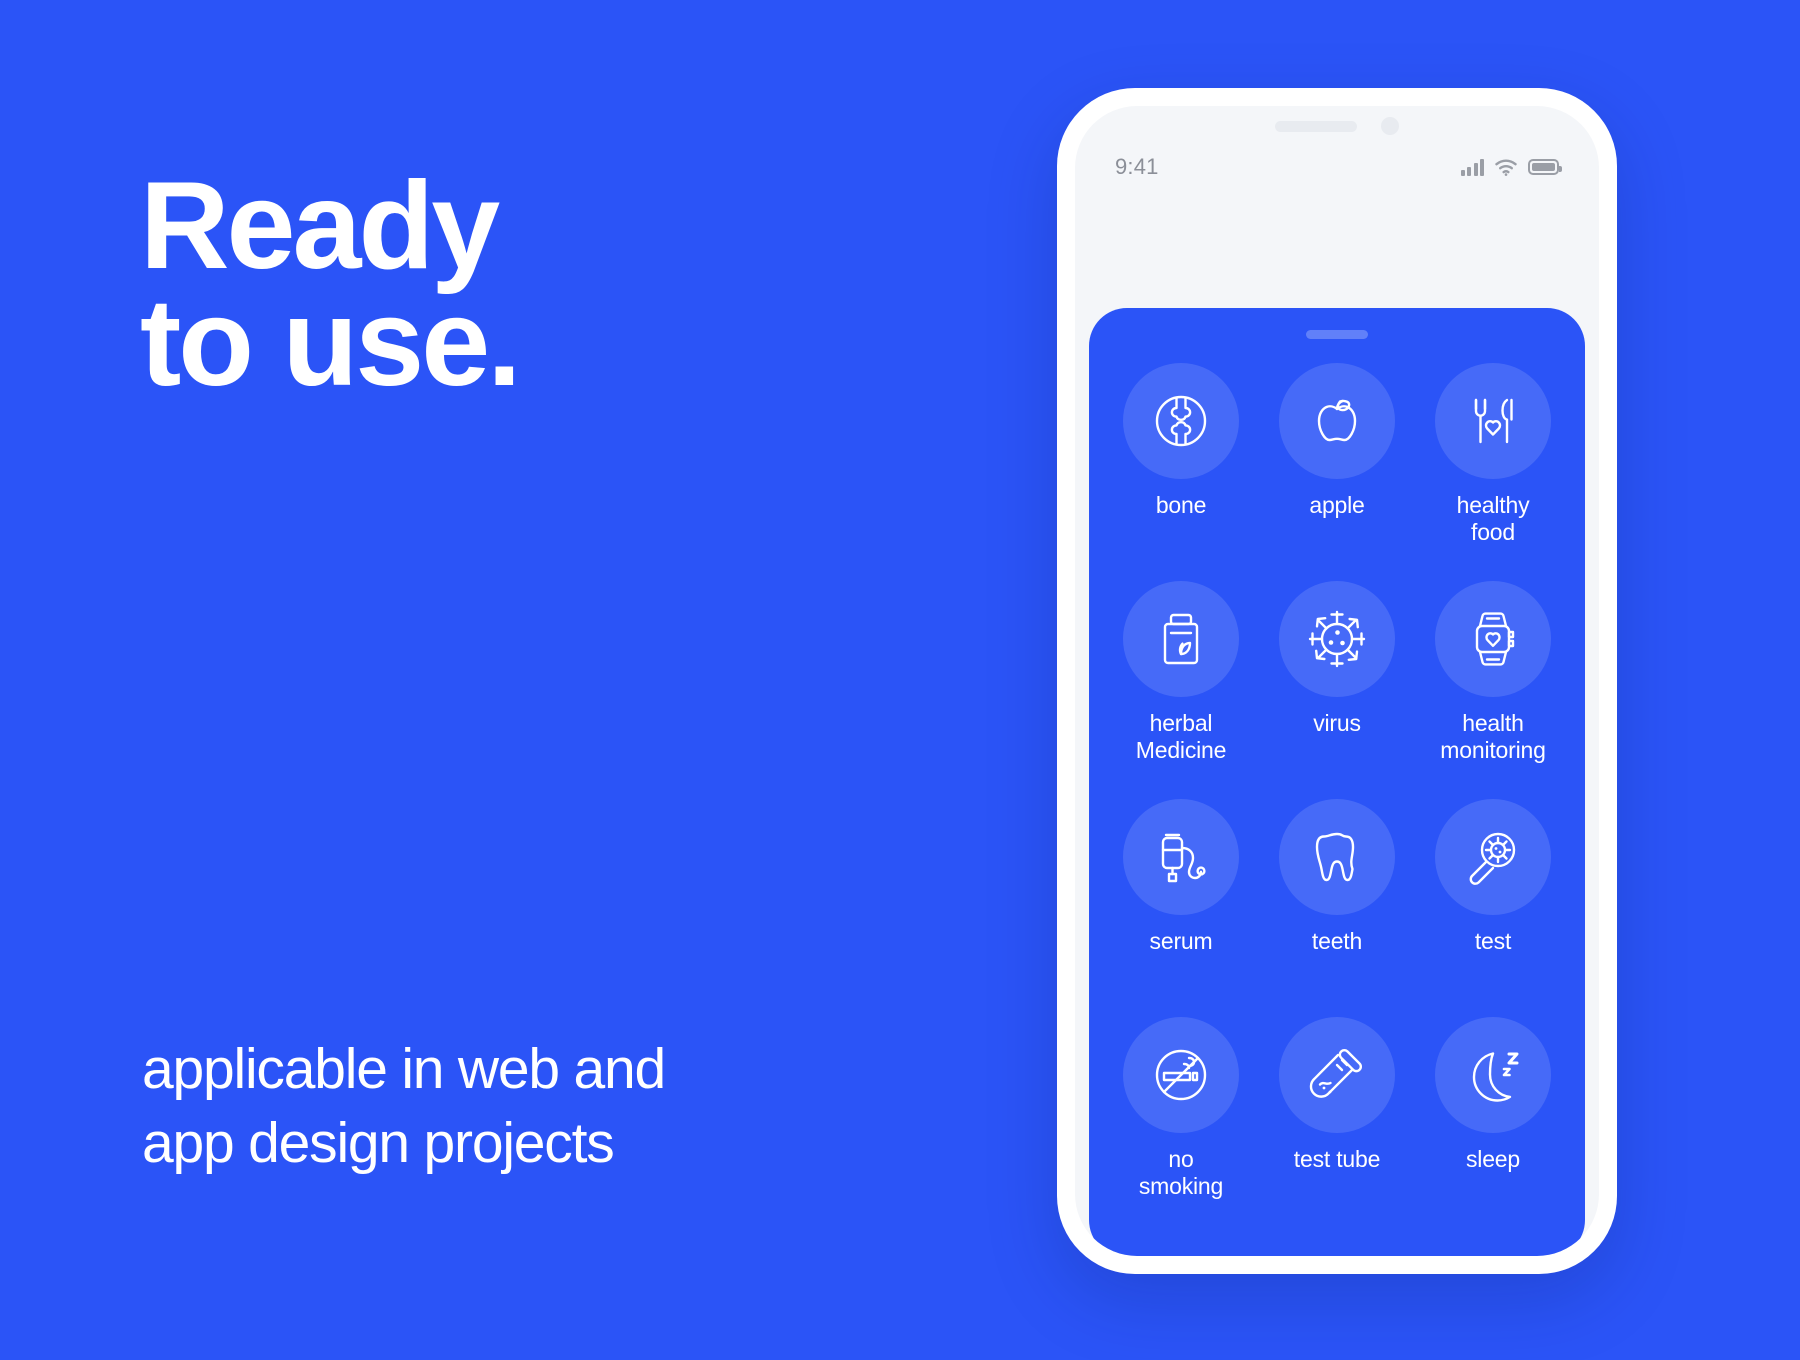 The image size is (1800, 1360). I want to click on icon-tile-health-monitoring: health monitoring, so click(1493, 682).